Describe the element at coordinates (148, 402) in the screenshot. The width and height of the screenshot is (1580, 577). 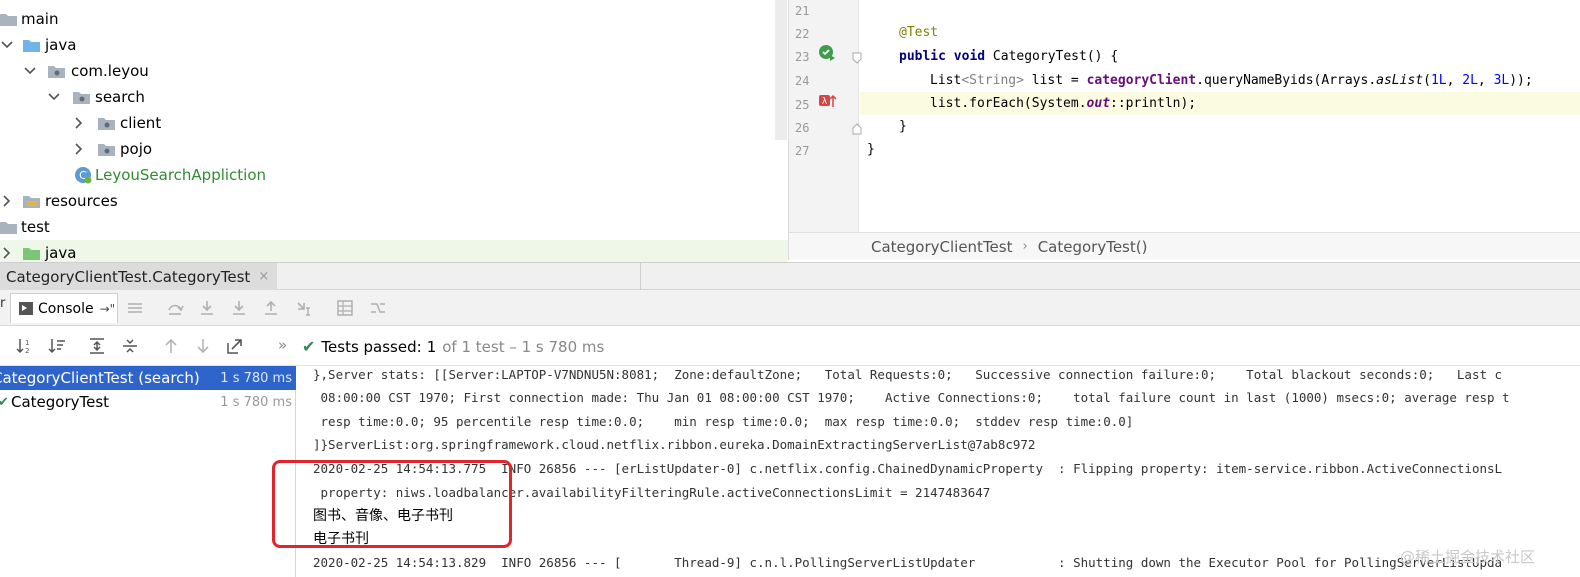
I see `test-case-row: ✔ CategoryTest 1 s 780 ms` at that location.